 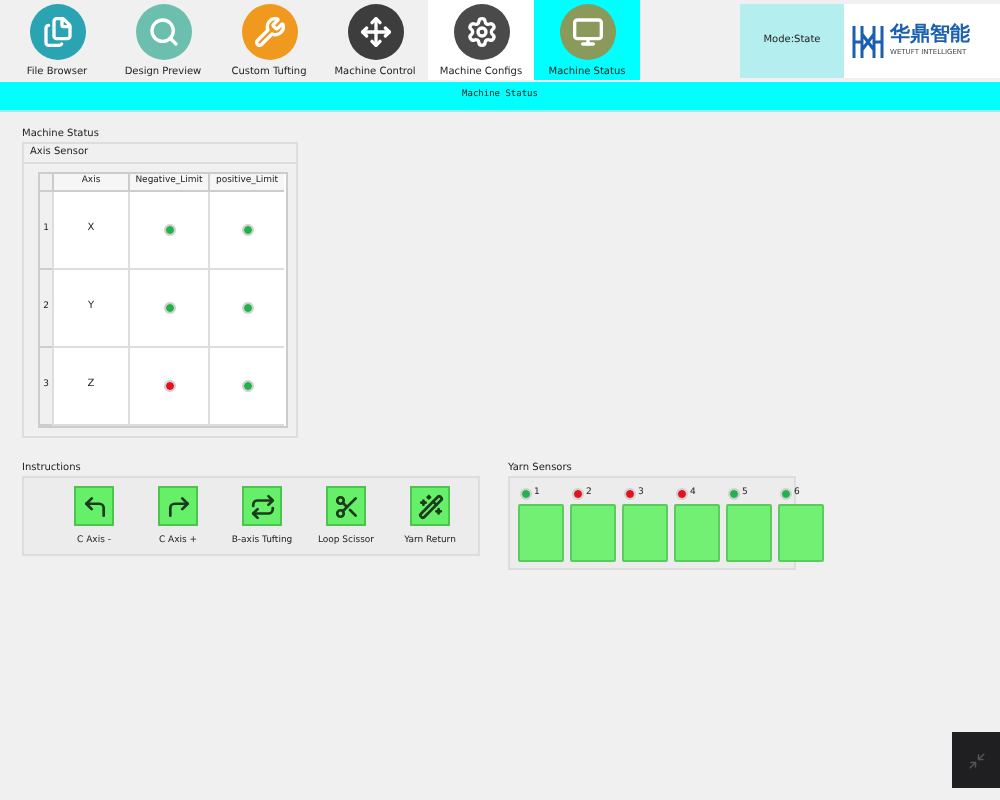 I want to click on scissors-icon, so click(x=346, y=506).